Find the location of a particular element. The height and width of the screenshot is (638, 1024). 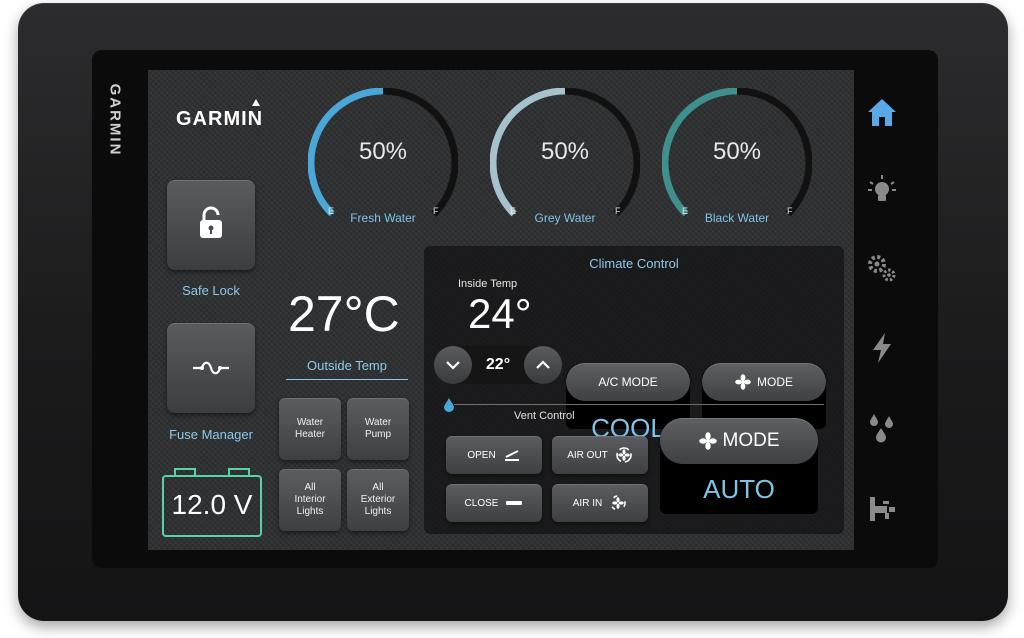

vent-close-button: CLOSE is located at coordinates (494, 503).